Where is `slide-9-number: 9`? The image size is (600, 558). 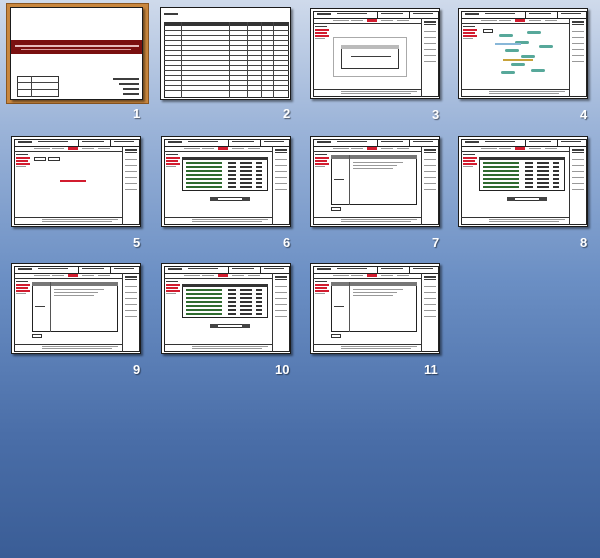 slide-9-number: 9 is located at coordinates (137, 369).